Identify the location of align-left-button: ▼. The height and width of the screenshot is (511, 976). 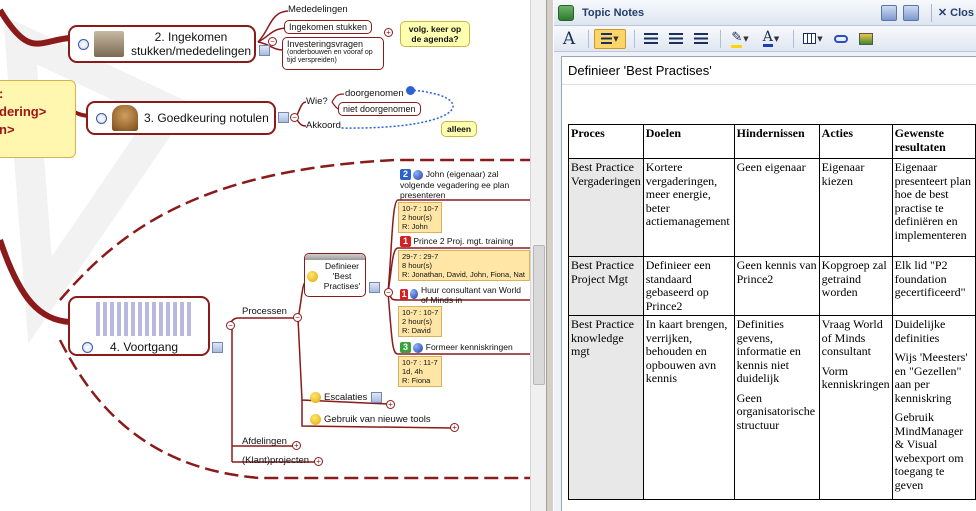
(610, 38).